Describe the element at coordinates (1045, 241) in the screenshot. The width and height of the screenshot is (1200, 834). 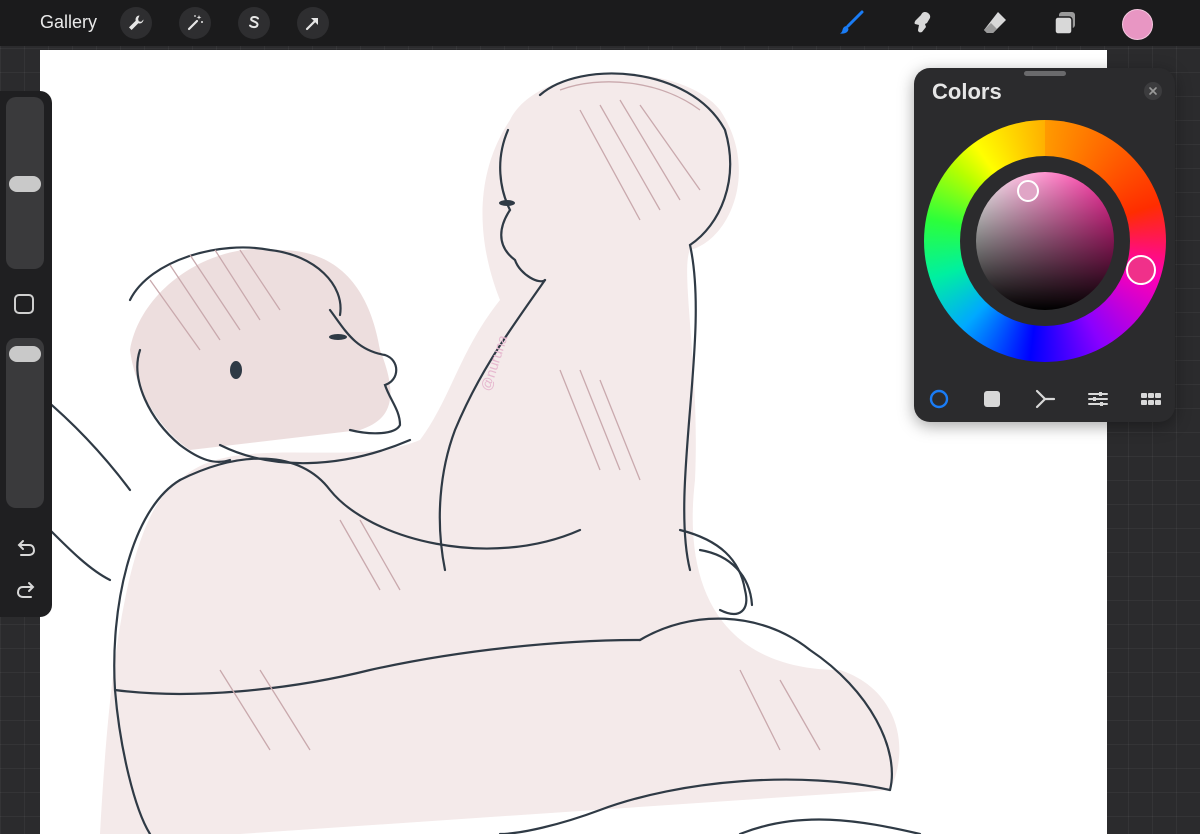
I see `saturation-brightness-disc` at that location.